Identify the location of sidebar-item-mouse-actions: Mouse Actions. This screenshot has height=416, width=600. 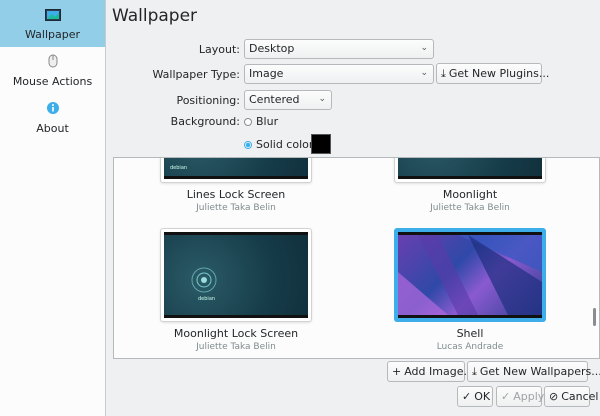
(52, 70).